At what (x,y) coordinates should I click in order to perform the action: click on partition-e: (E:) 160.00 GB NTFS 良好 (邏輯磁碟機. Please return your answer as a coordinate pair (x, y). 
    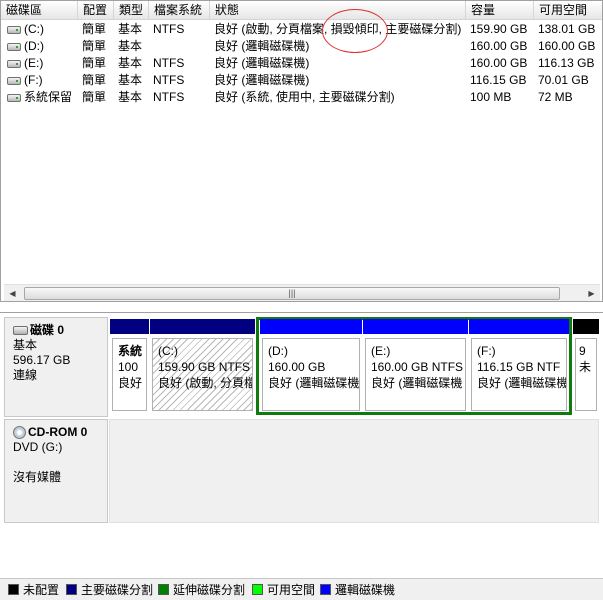
    Looking at the image, I should click on (415, 366).